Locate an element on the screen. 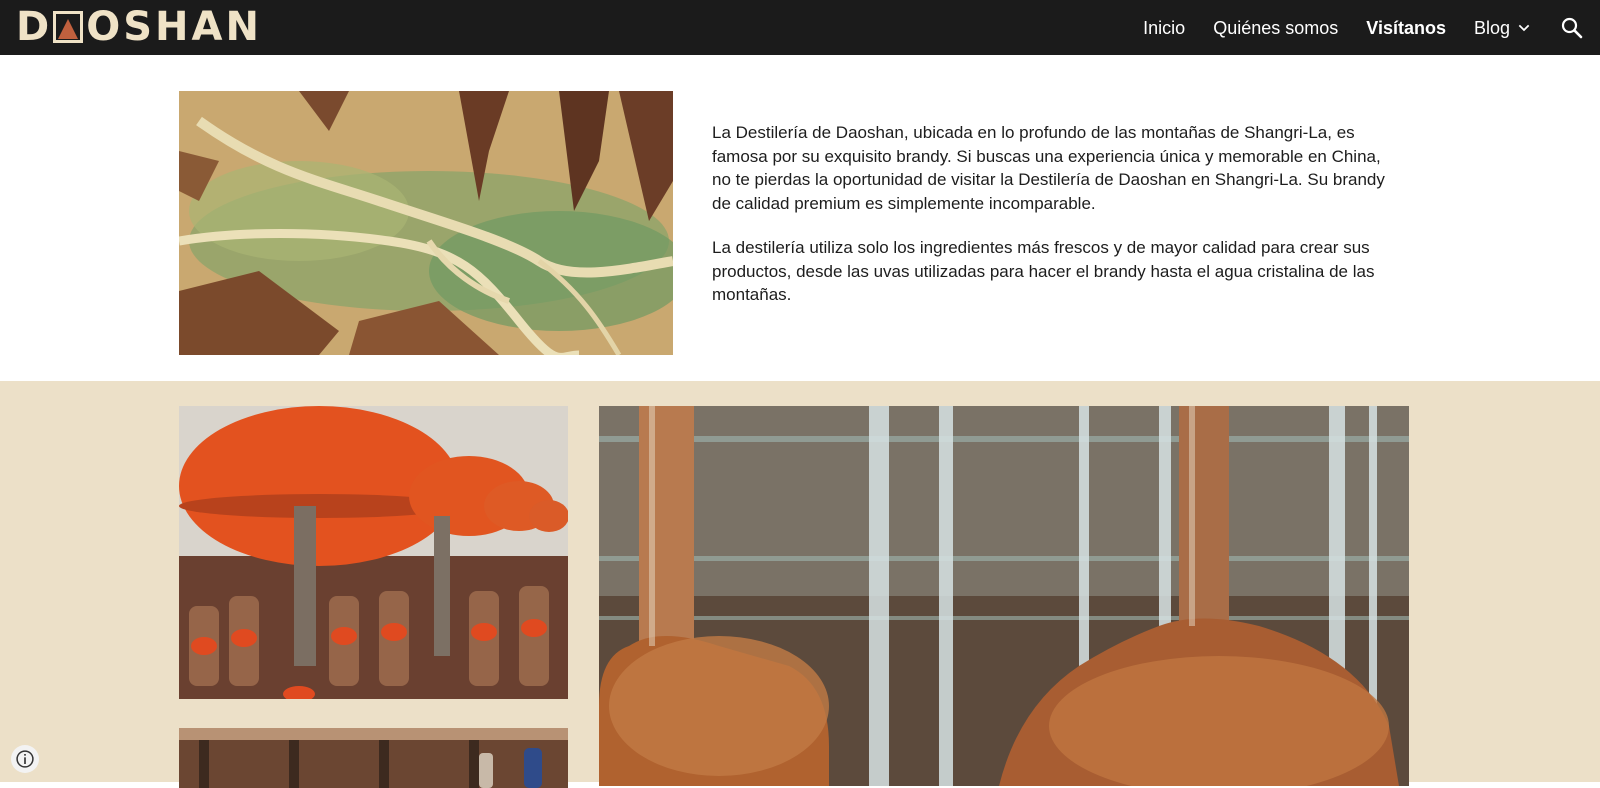 The width and height of the screenshot is (1600, 788). nav-item-label: Quiénes somos is located at coordinates (1276, 27).